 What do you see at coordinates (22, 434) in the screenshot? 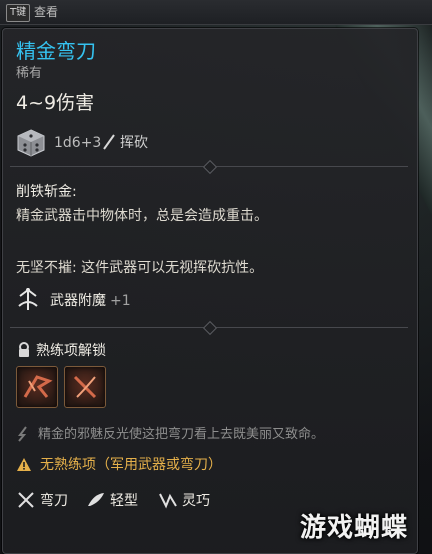
I see `flavor-quote-icon` at bounding box center [22, 434].